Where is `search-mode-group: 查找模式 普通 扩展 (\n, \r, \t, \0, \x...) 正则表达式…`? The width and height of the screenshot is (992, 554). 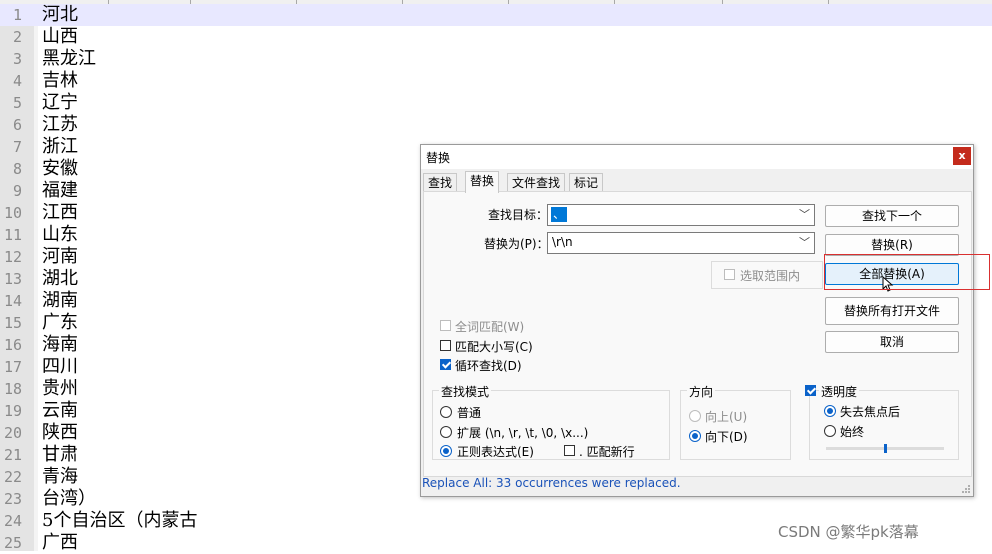
search-mode-group: 查找模式 普通 扩展 (\n, \r, \t, \0, \x...) 正则表达式… is located at coordinates (551, 421).